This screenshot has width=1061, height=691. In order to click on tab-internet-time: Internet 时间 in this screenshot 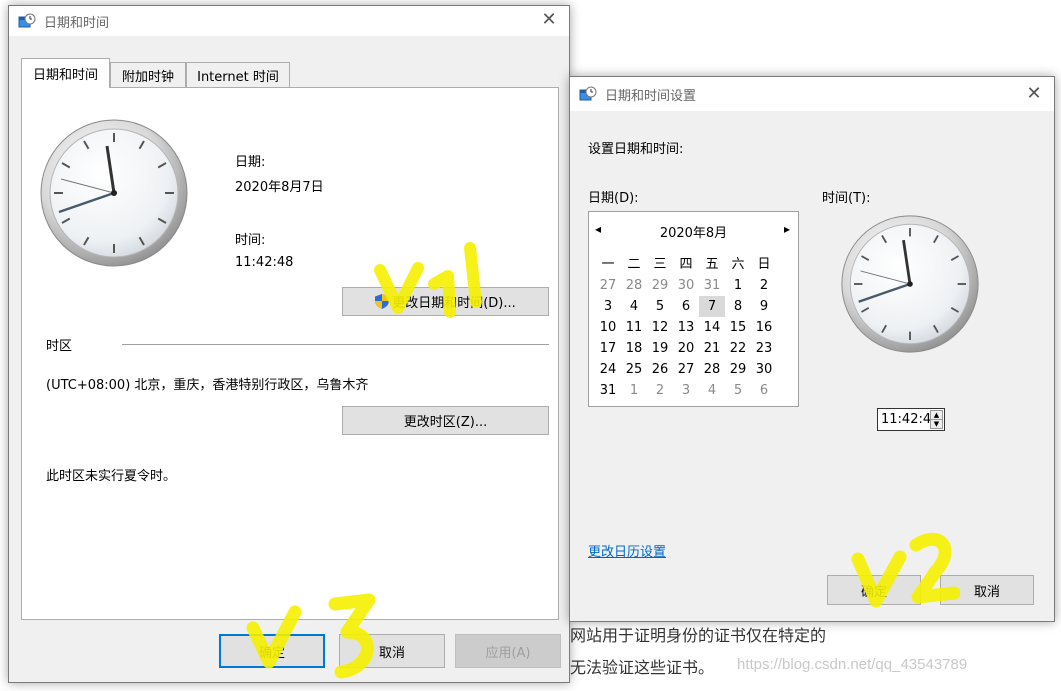, I will do `click(238, 75)`.